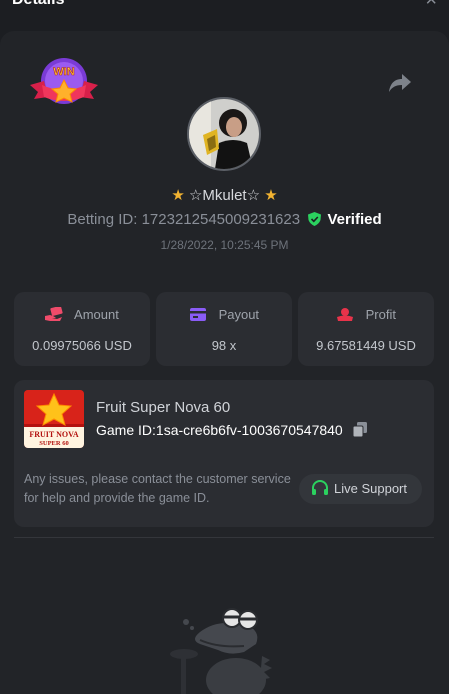 This screenshot has width=449, height=694. Describe the element at coordinates (271, 195) in the screenshot. I see `star-right-icon: ★` at that location.